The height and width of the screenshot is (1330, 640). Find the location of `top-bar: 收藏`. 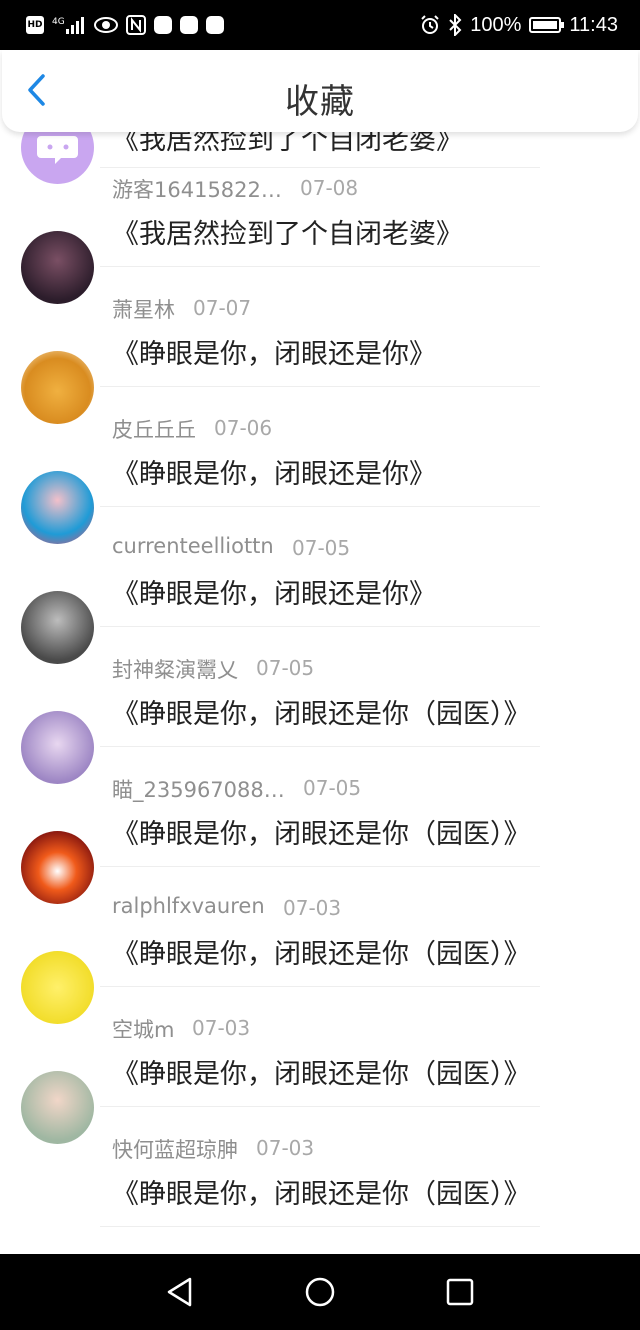

top-bar: 收藏 is located at coordinates (320, 91).